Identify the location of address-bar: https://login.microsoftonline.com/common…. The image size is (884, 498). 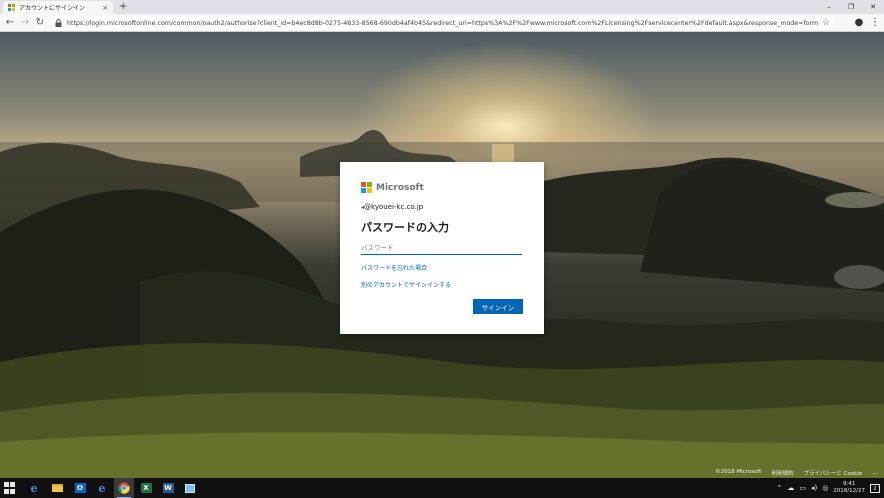
(442, 23).